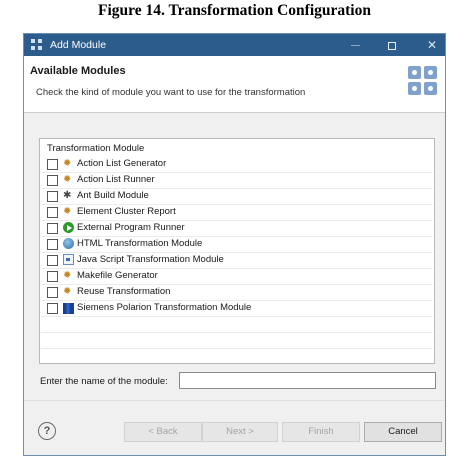  Describe the element at coordinates (124, 291) in the screenshot. I see `module-label: Reuse Transformation` at that location.